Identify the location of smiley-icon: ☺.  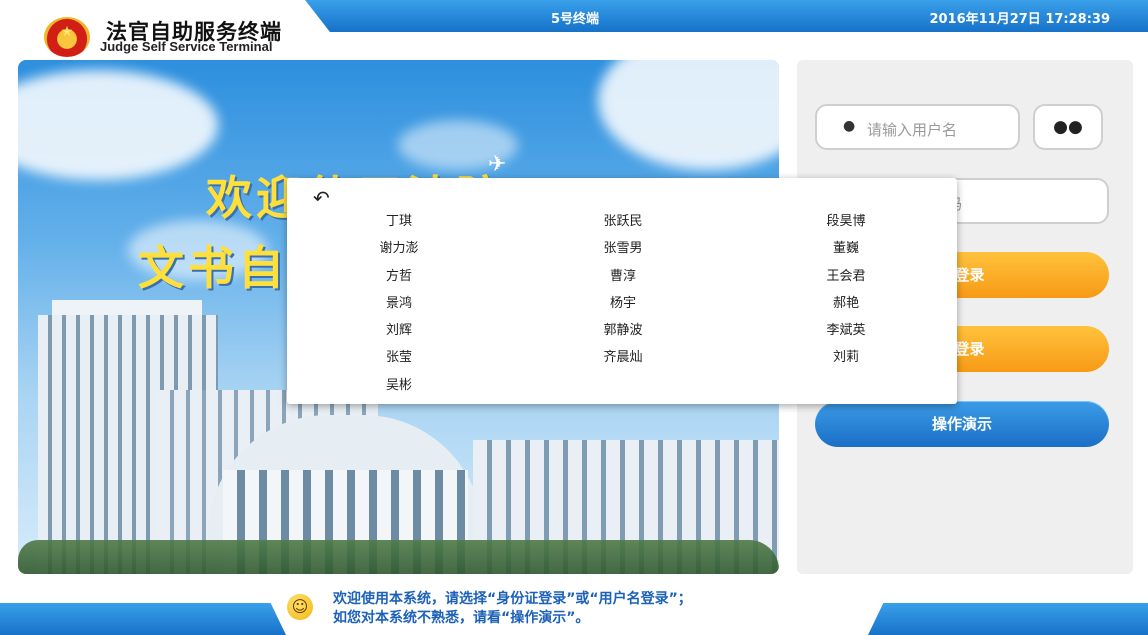
(300, 607).